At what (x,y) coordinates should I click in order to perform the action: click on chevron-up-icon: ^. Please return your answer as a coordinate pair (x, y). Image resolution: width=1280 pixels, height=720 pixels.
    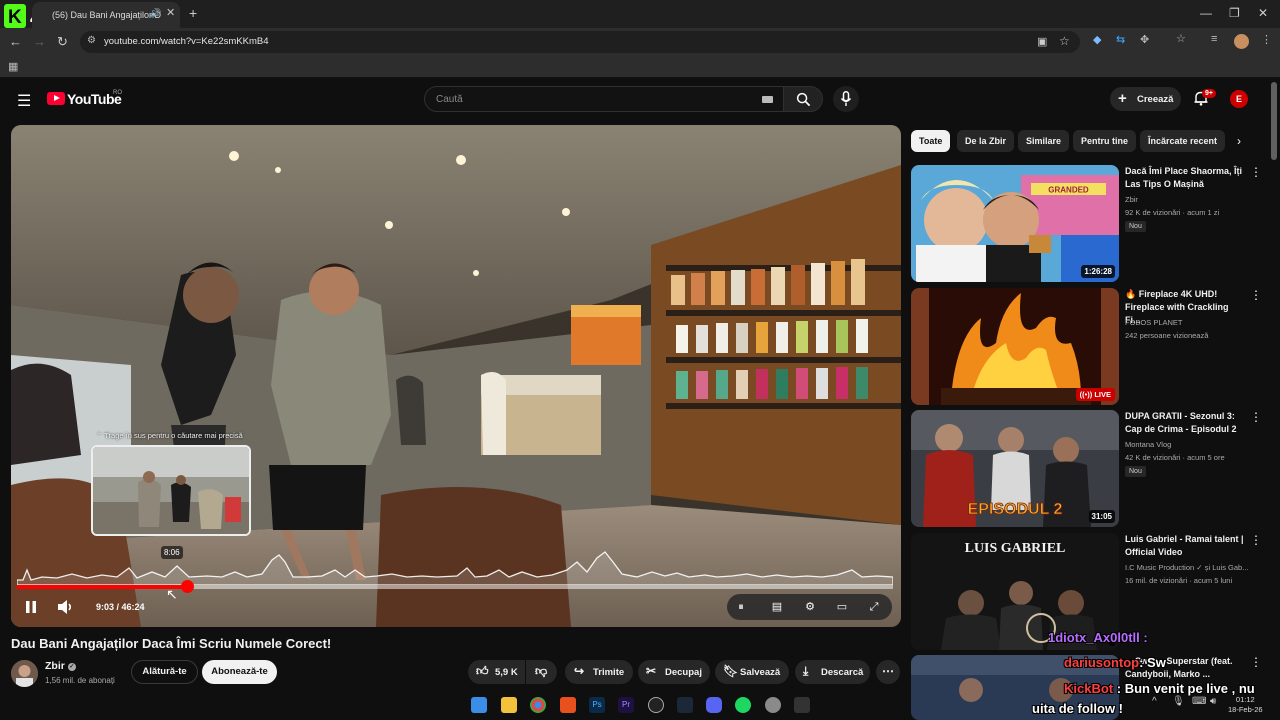
    Looking at the image, I should click on (1154, 701).